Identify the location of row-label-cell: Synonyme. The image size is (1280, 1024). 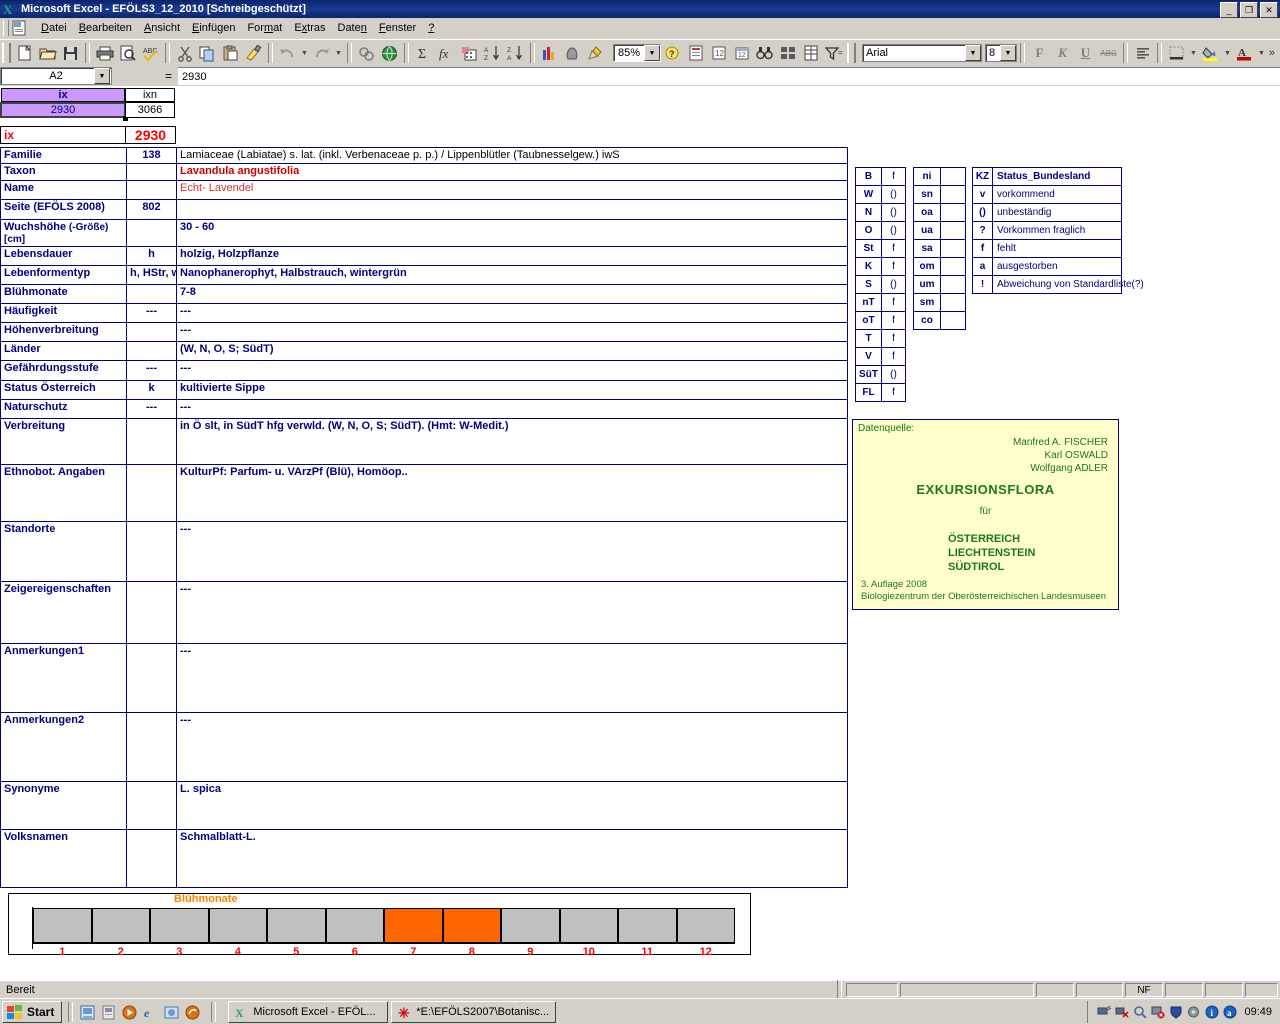
(63, 805).